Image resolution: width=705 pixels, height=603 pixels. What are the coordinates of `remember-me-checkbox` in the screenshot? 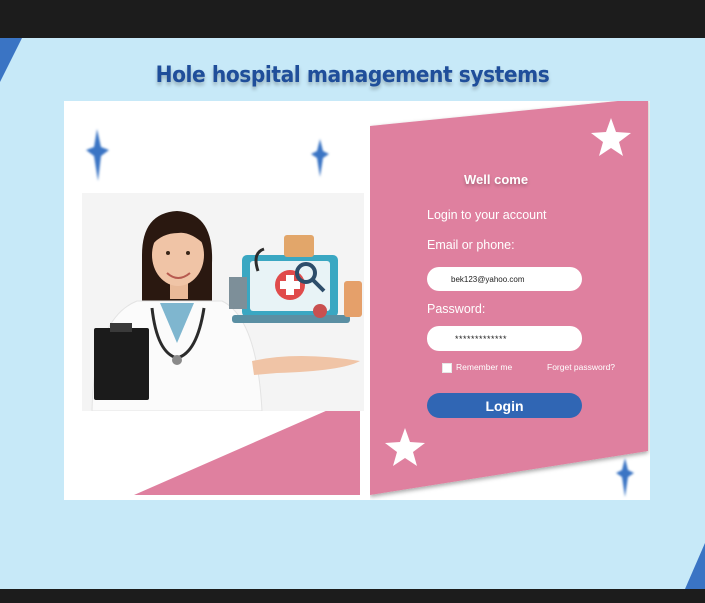 It's located at (447, 368).